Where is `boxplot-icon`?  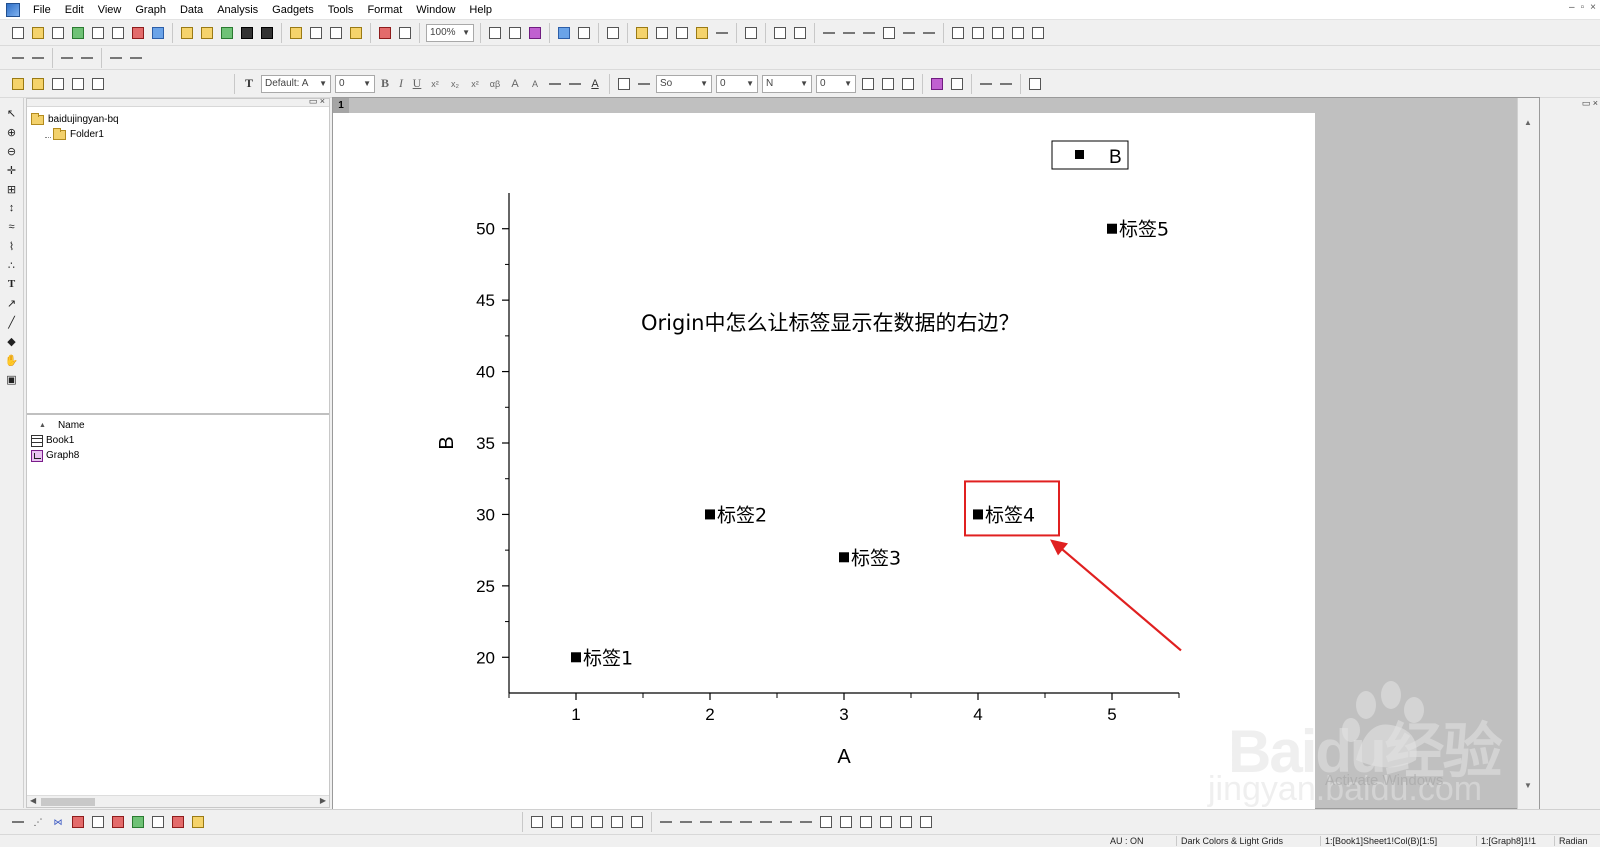 boxplot-icon is located at coordinates (178, 822).